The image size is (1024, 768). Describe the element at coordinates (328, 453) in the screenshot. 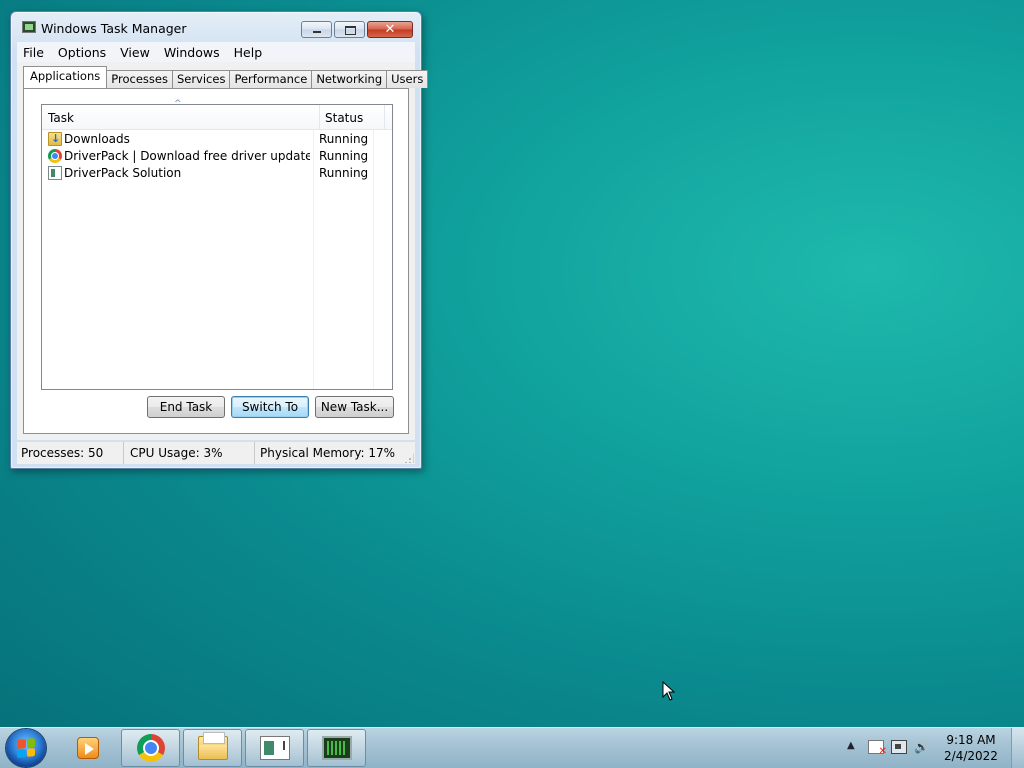

I see `physical-memory: Physical Memory: 17%` at that location.